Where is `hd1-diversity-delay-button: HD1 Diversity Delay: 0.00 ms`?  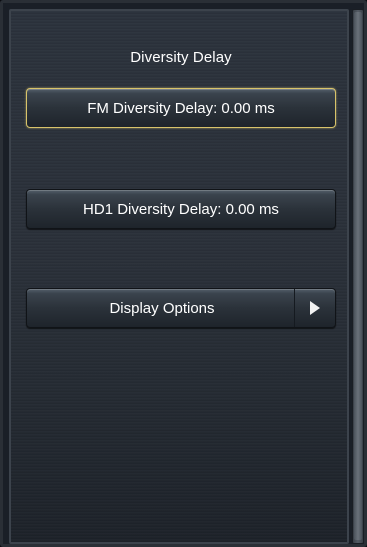 hd1-diversity-delay-button: HD1 Diversity Delay: 0.00 ms is located at coordinates (181, 209).